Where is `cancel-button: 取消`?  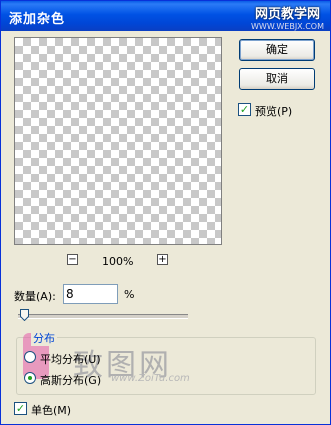 cancel-button: 取消 is located at coordinates (277, 79).